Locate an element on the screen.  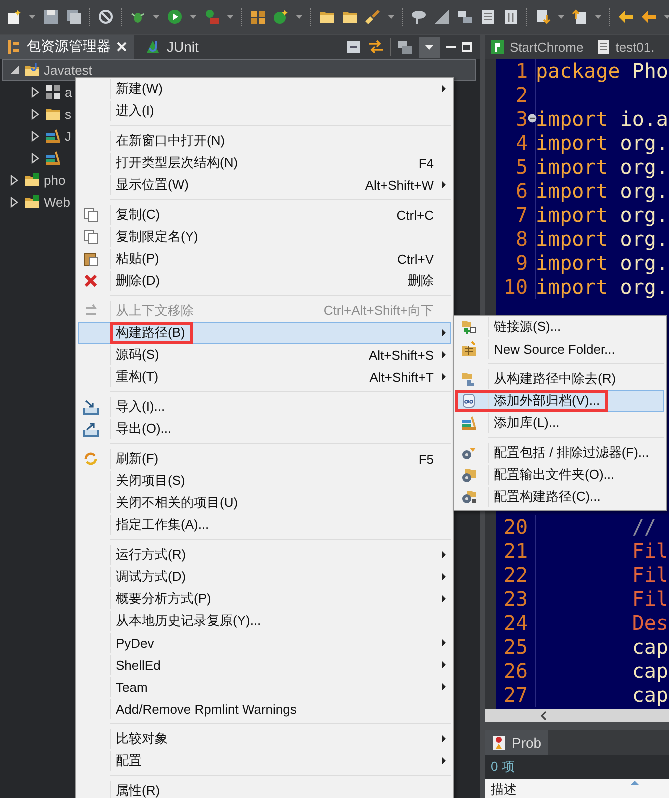
code-line: Des is located at coordinates (649, 623).